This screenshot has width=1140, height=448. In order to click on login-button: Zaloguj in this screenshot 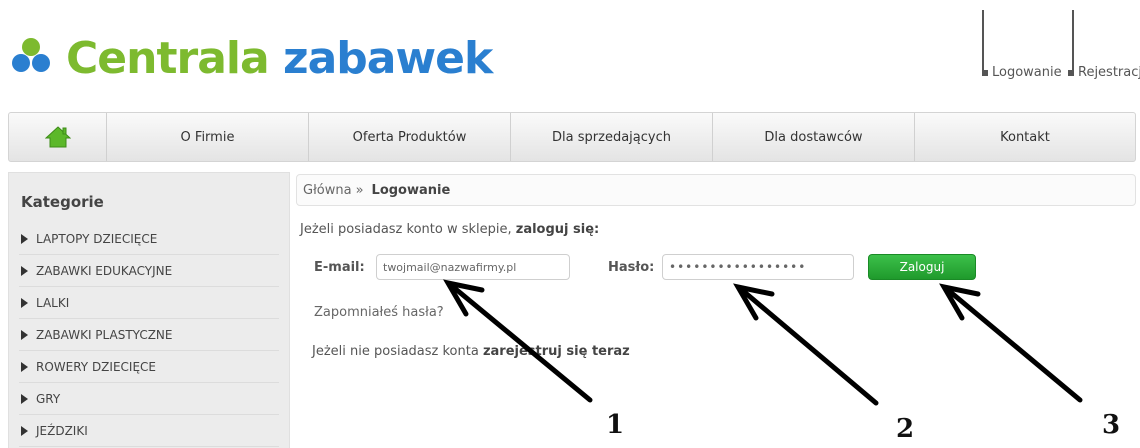, I will do `click(922, 267)`.